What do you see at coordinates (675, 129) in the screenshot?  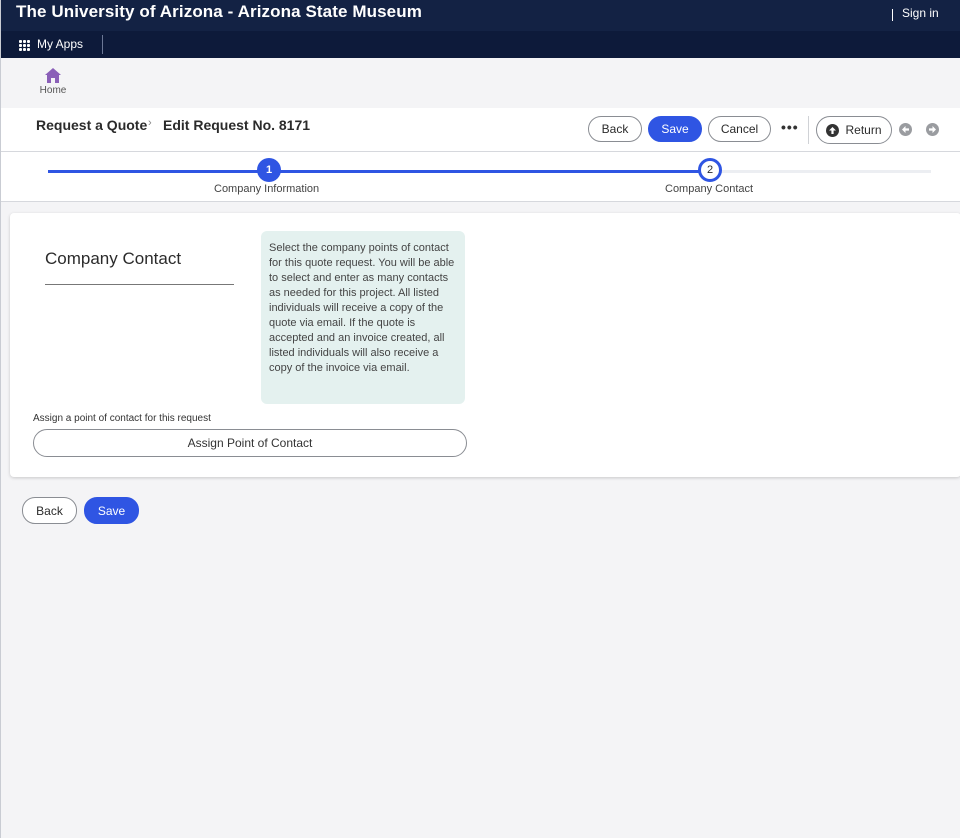 I see `save-button: Save` at bounding box center [675, 129].